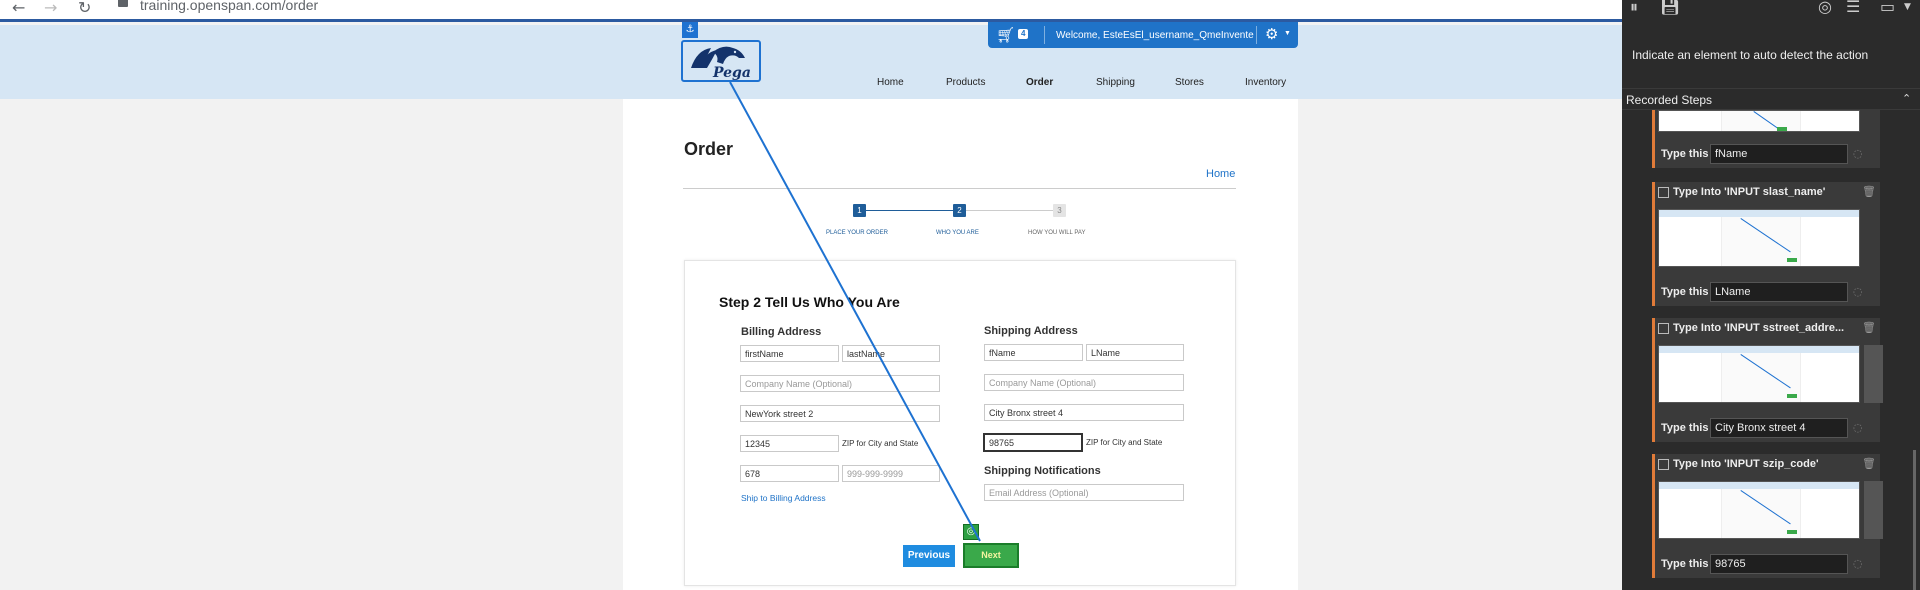 The width and height of the screenshot is (1920, 590). I want to click on billing-last-name-input: lastName, so click(891, 353).